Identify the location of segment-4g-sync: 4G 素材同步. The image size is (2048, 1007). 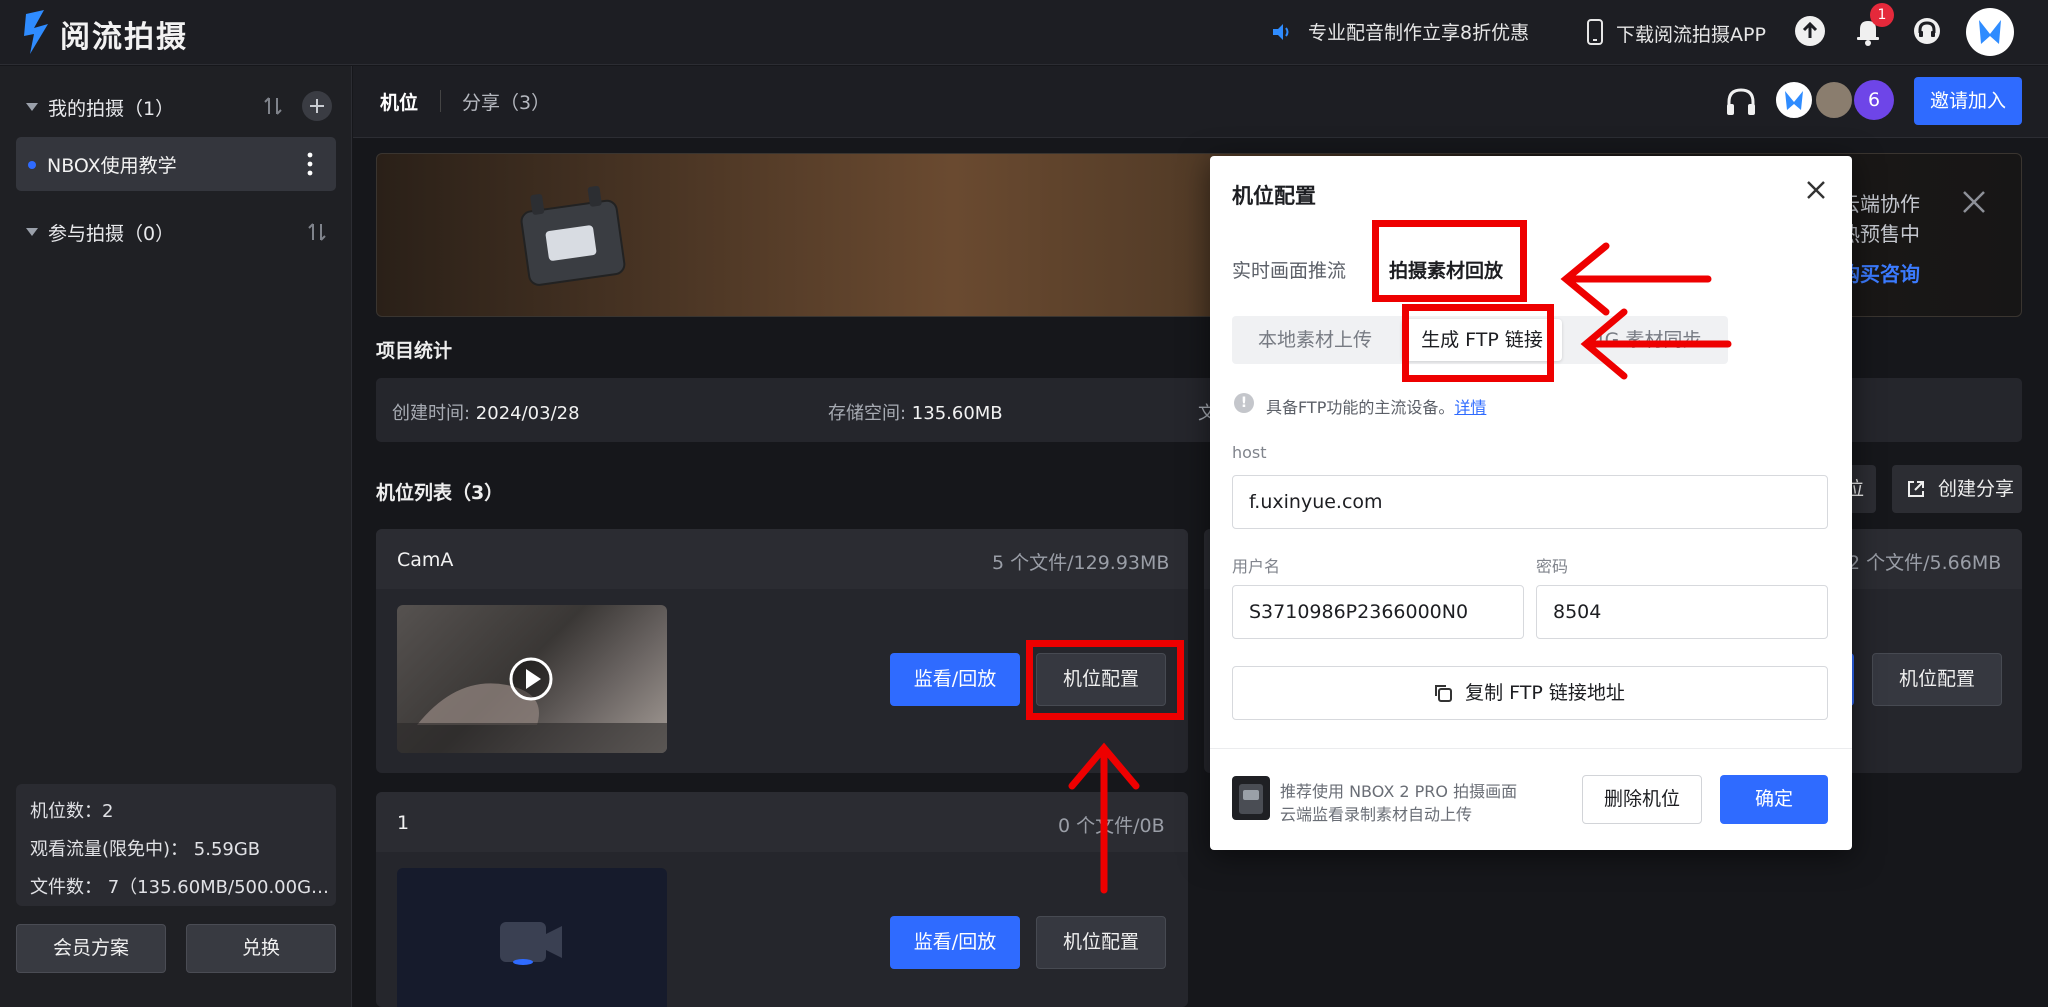
(1647, 340).